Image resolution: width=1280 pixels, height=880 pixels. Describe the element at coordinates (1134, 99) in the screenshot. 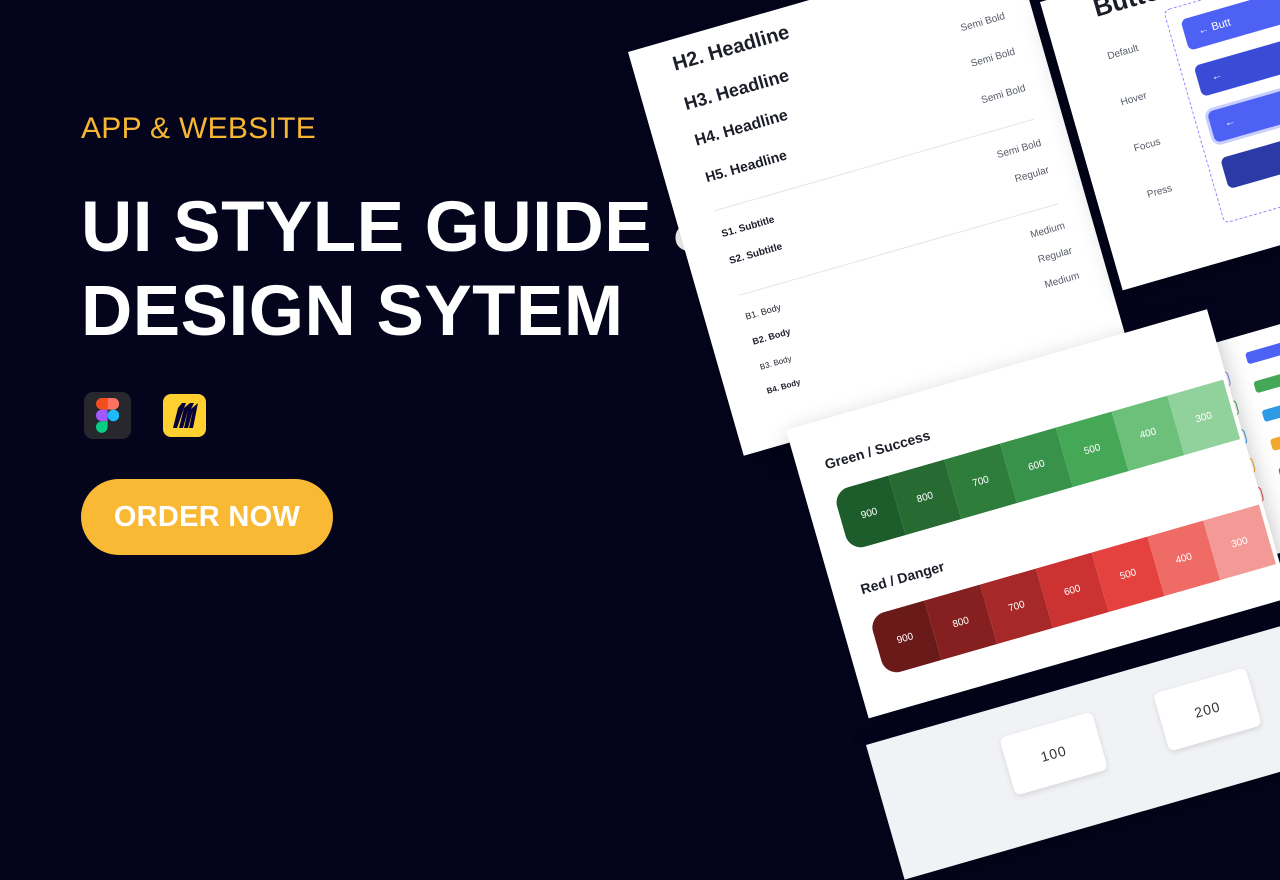

I see `state-label-hover: Hover` at that location.